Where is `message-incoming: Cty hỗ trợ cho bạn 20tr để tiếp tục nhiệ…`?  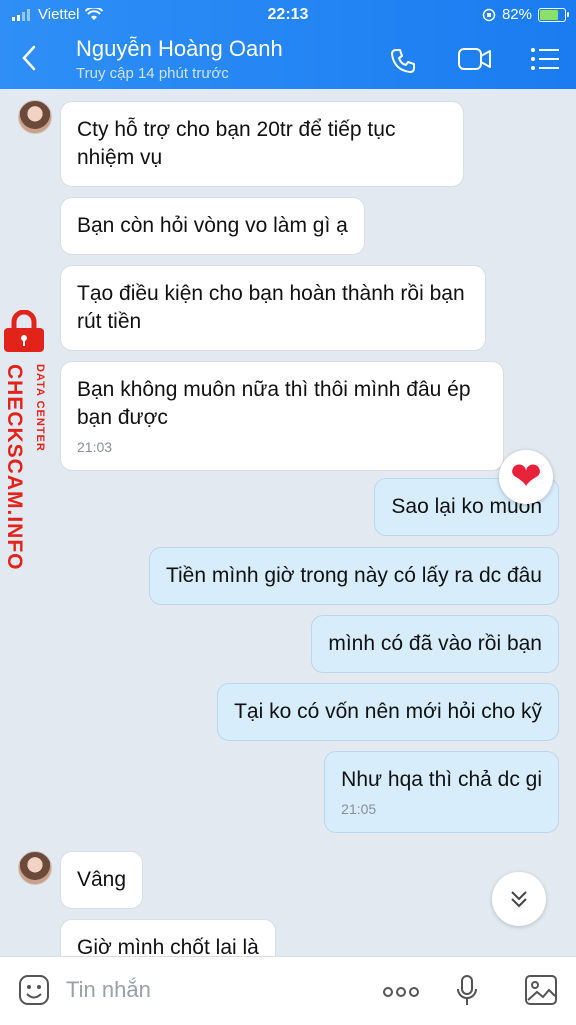
message-incoming: Cty hỗ trợ cho bạn 20tr để tiếp tục nhiệ… is located at coordinates (262, 144).